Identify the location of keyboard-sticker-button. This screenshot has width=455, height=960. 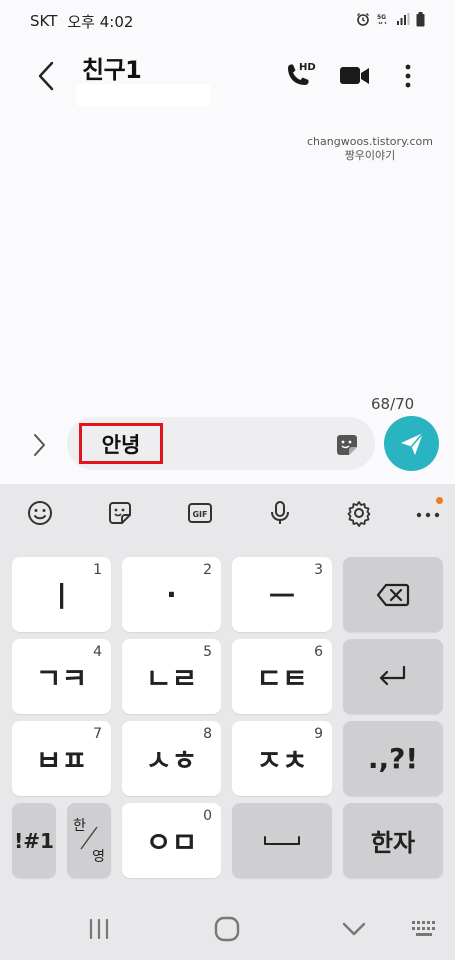
(120, 513).